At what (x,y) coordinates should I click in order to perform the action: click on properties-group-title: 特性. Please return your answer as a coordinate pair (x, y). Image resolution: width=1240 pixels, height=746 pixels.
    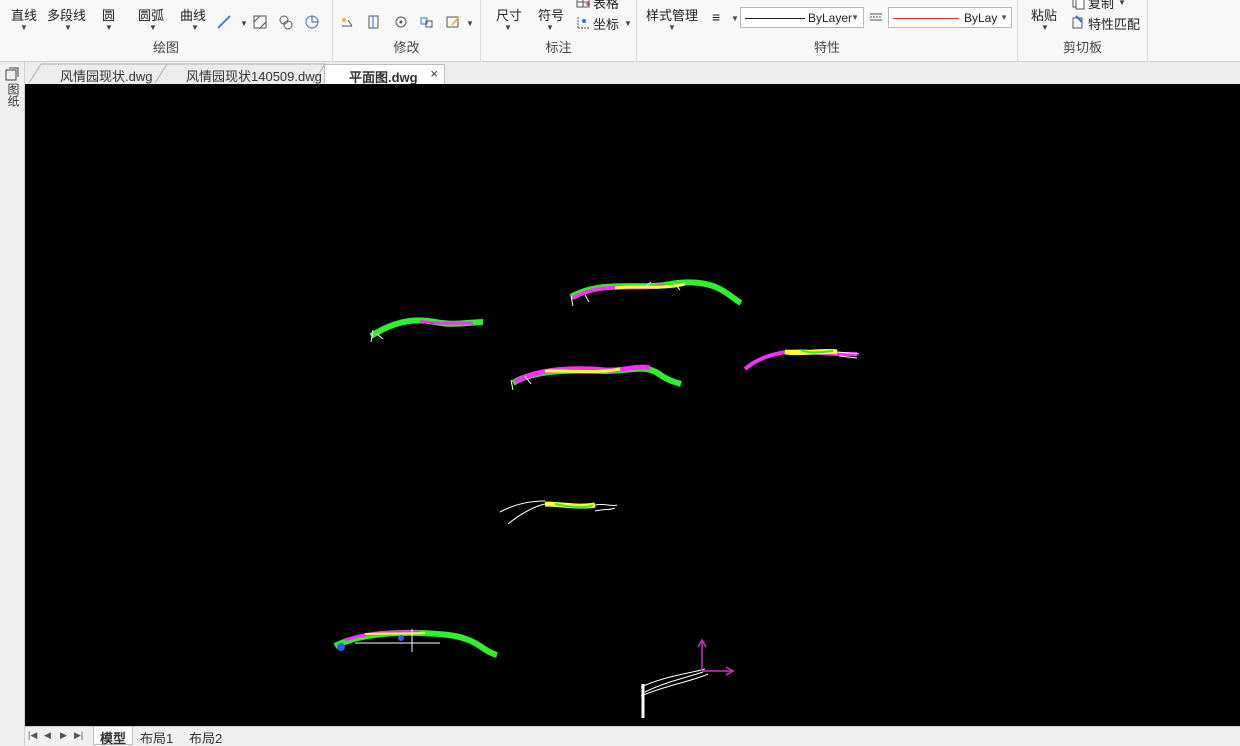
    Looking at the image, I should click on (826, 47).